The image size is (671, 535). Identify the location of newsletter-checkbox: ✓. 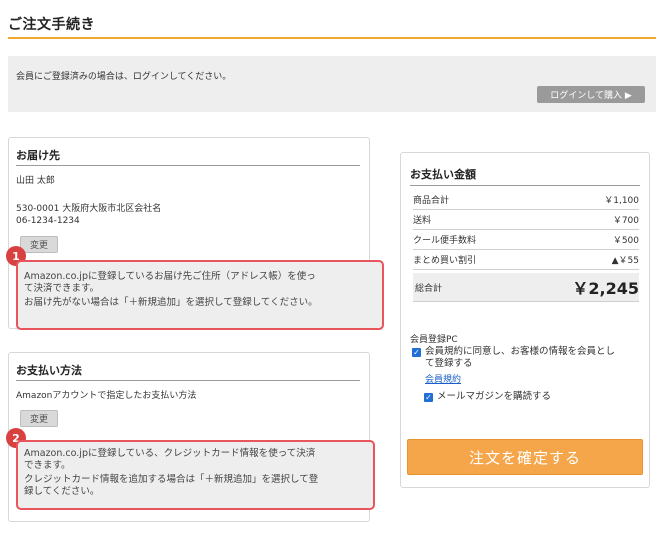
(428, 397).